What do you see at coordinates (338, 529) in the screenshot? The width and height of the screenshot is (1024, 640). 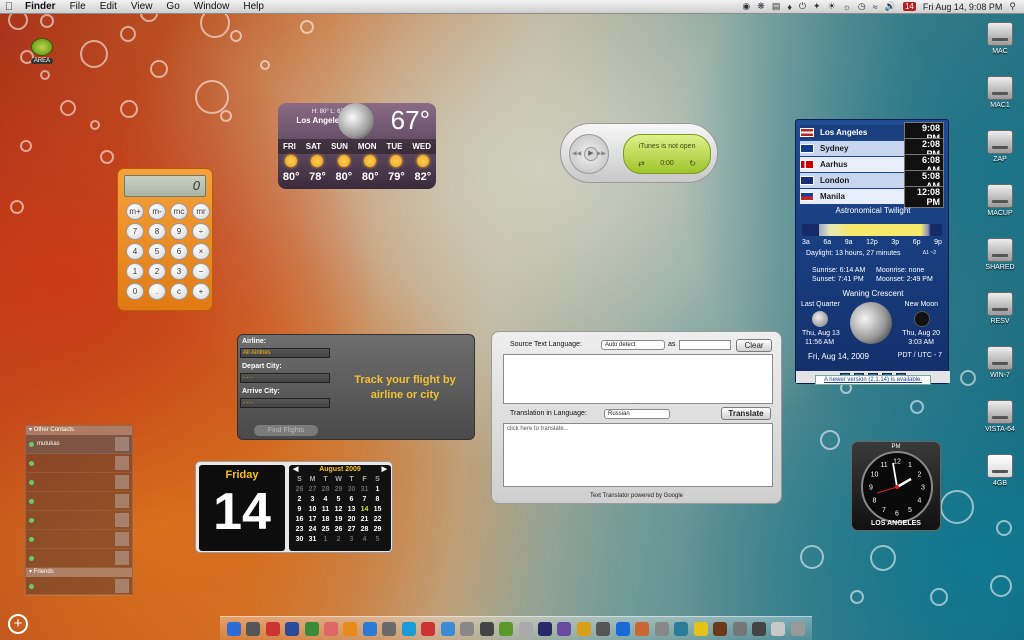 I see `calendar-day: 26` at bounding box center [338, 529].